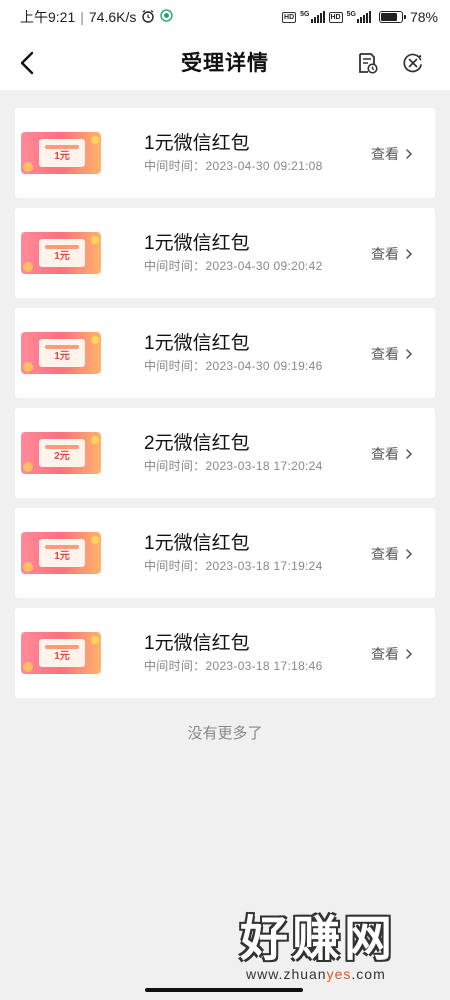  Describe the element at coordinates (233, 366) in the screenshot. I see `record-time: 中间时间：2023-04-30 09:19:46` at that location.